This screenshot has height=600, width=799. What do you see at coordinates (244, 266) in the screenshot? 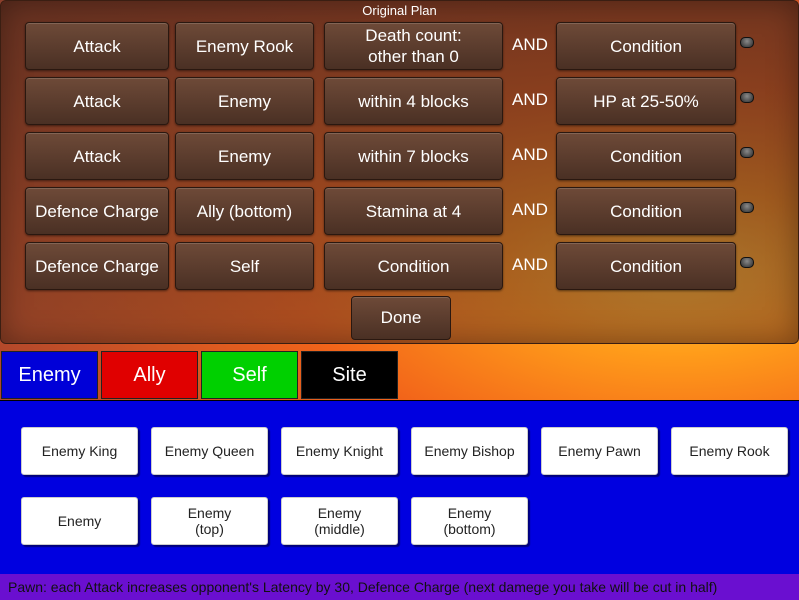
I see `rule-target-button: Self` at bounding box center [244, 266].